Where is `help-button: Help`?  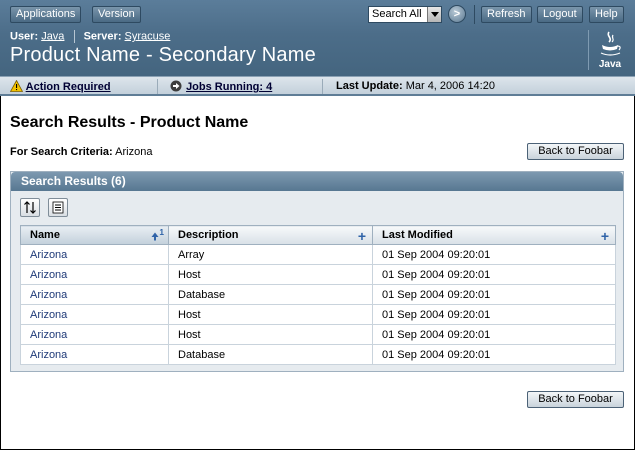
help-button: Help is located at coordinates (606, 14).